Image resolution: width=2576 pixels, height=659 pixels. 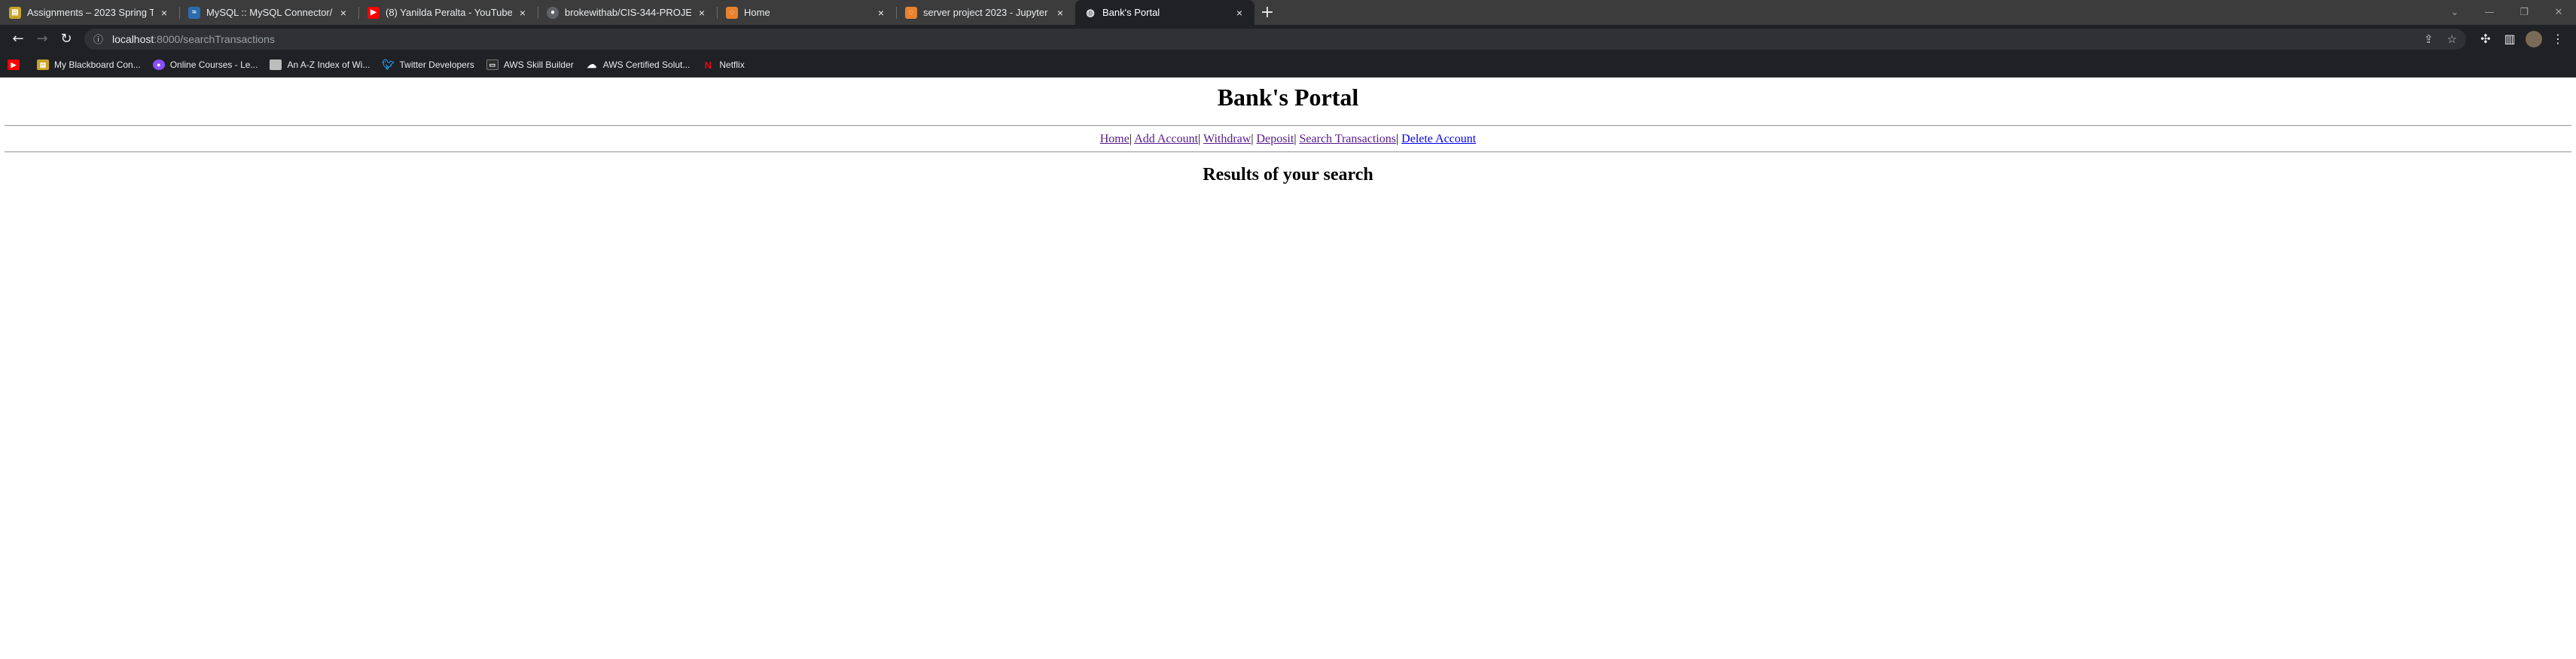 I want to click on bookmark-youtube: ▶, so click(x=16, y=64).